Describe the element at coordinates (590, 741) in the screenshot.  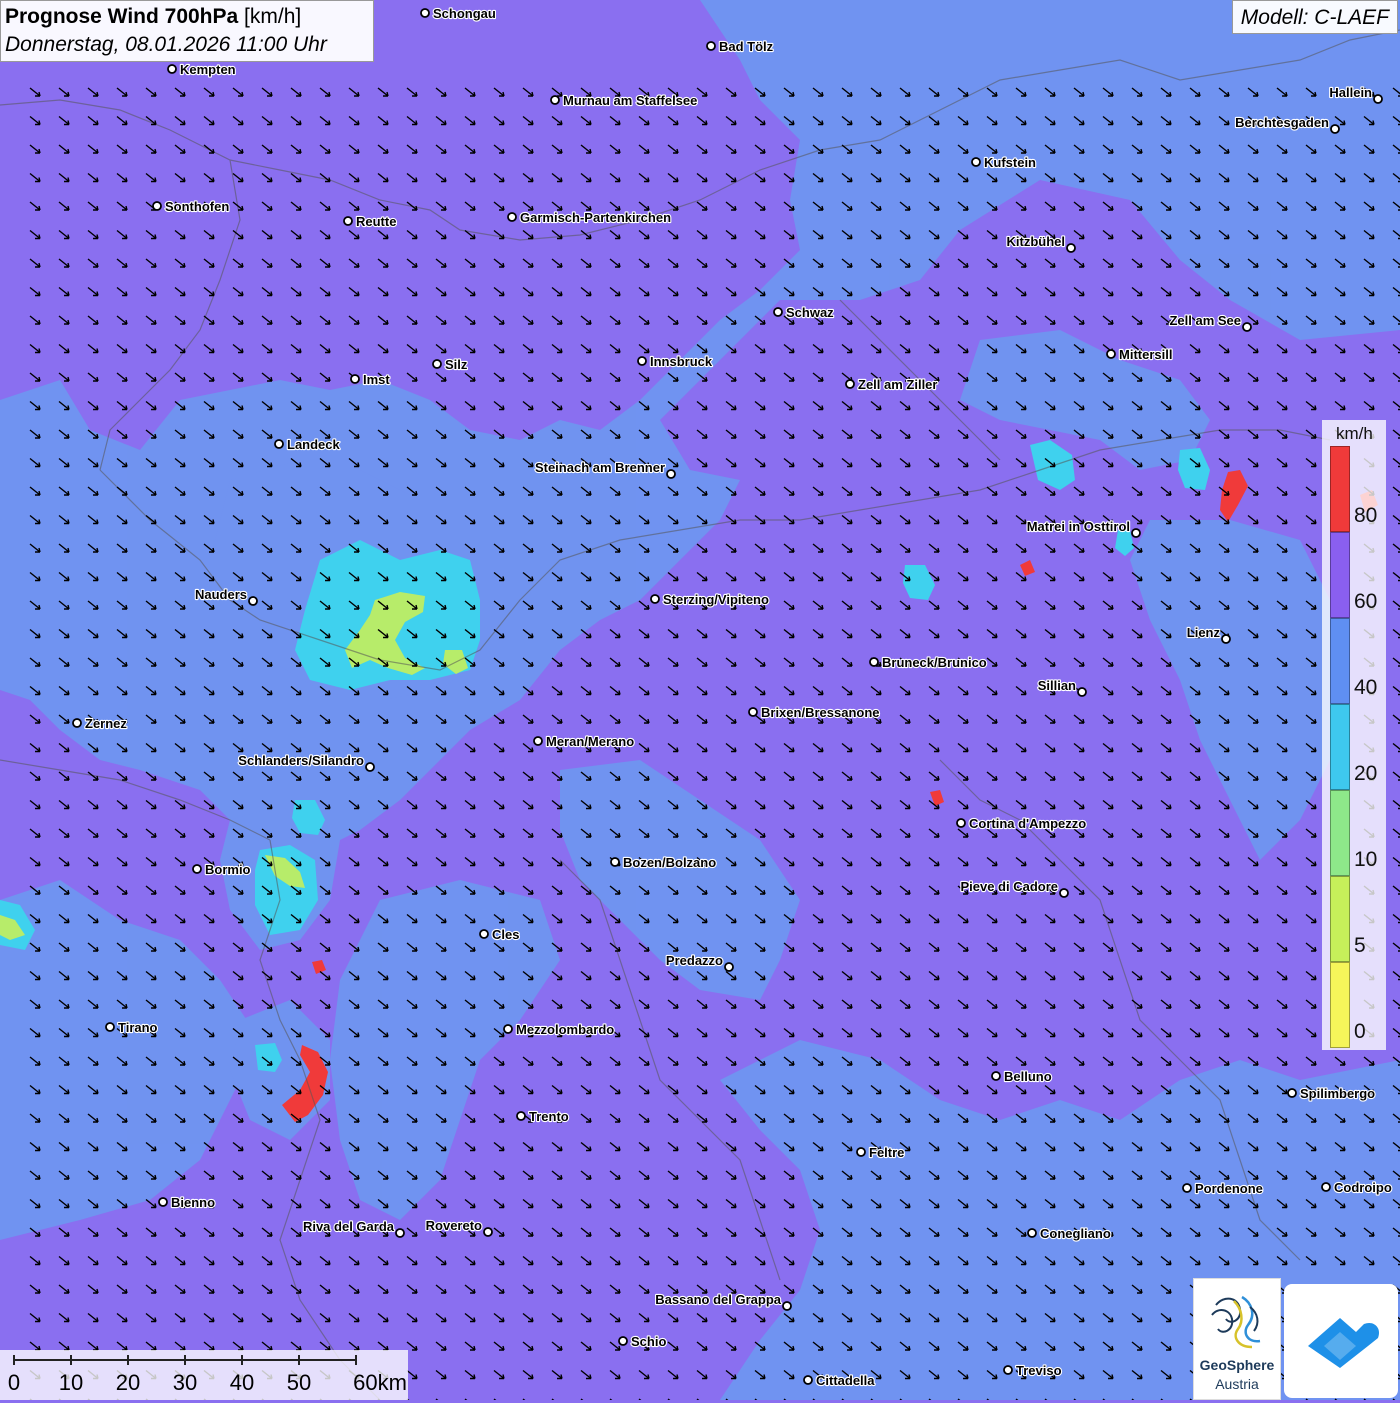
I see `city-label: Meran/Merano` at that location.